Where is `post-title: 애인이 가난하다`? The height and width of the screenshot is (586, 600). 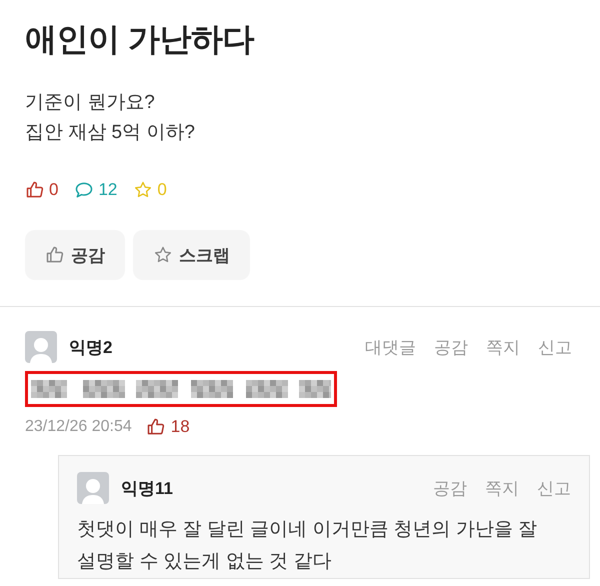 post-title: 애인이 가난하다 is located at coordinates (140, 39).